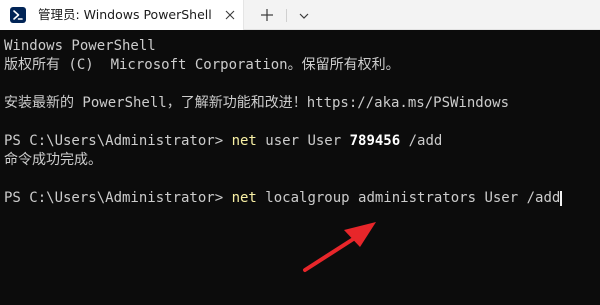 Image resolution: width=600 pixels, height=305 pixels. What do you see at coordinates (230, 15) in the screenshot?
I see `close-icon` at bounding box center [230, 15].